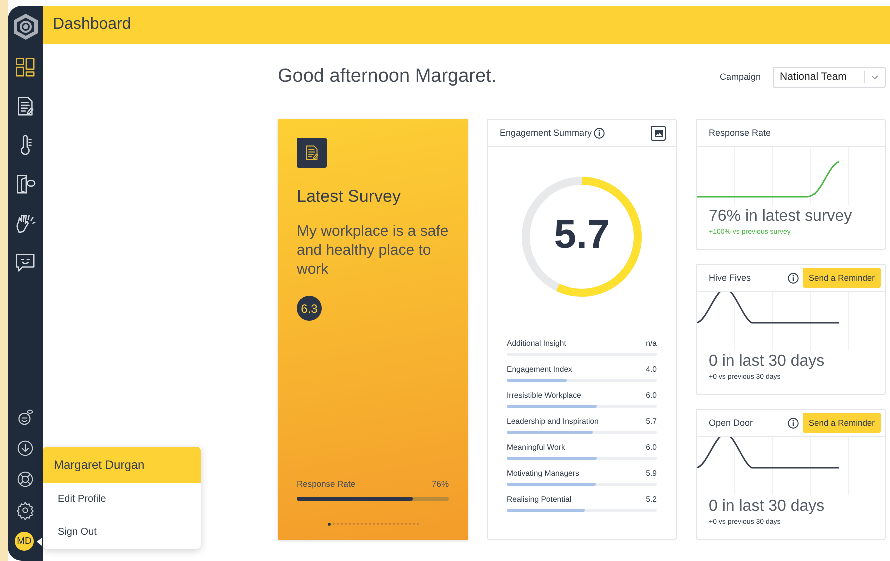 The height and width of the screenshot is (561, 890). What do you see at coordinates (466, 25) in the screenshot?
I see `page-title: Dashboard` at bounding box center [466, 25].